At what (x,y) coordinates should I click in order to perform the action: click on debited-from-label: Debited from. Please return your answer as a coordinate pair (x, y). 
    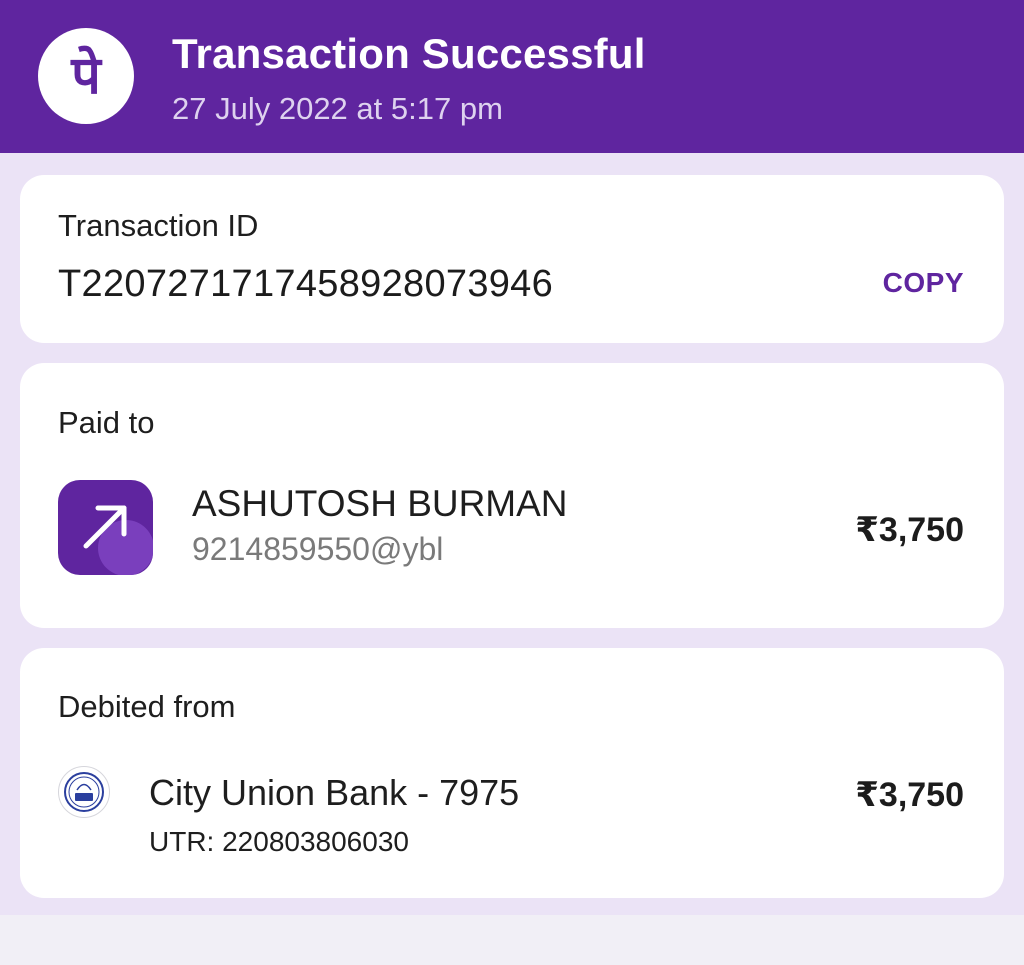
    Looking at the image, I should click on (147, 706).